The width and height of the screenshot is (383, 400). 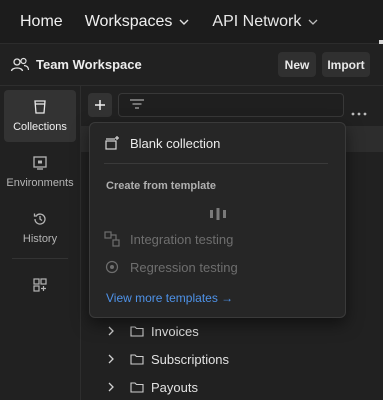 What do you see at coordinates (40, 258) in the screenshot?
I see `rail-divider` at bounding box center [40, 258].